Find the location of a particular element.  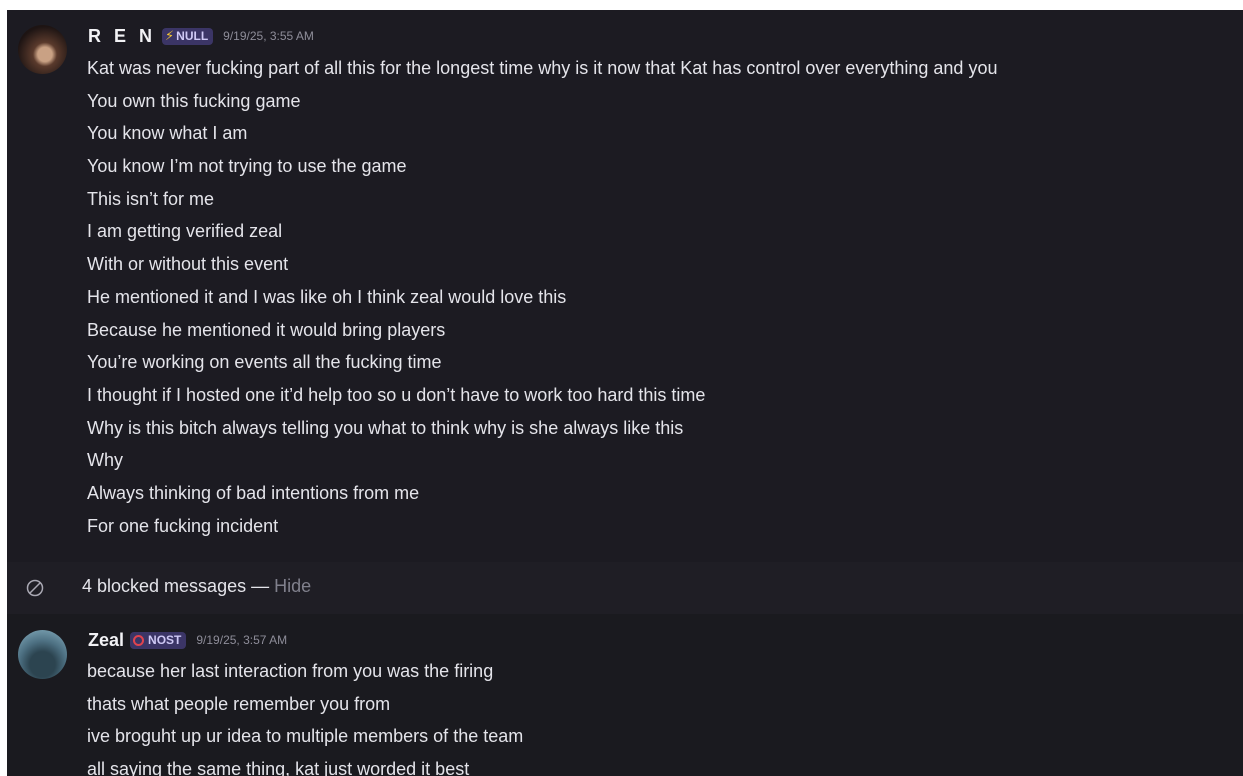

message-line: For one fucking incident is located at coordinates (183, 525).